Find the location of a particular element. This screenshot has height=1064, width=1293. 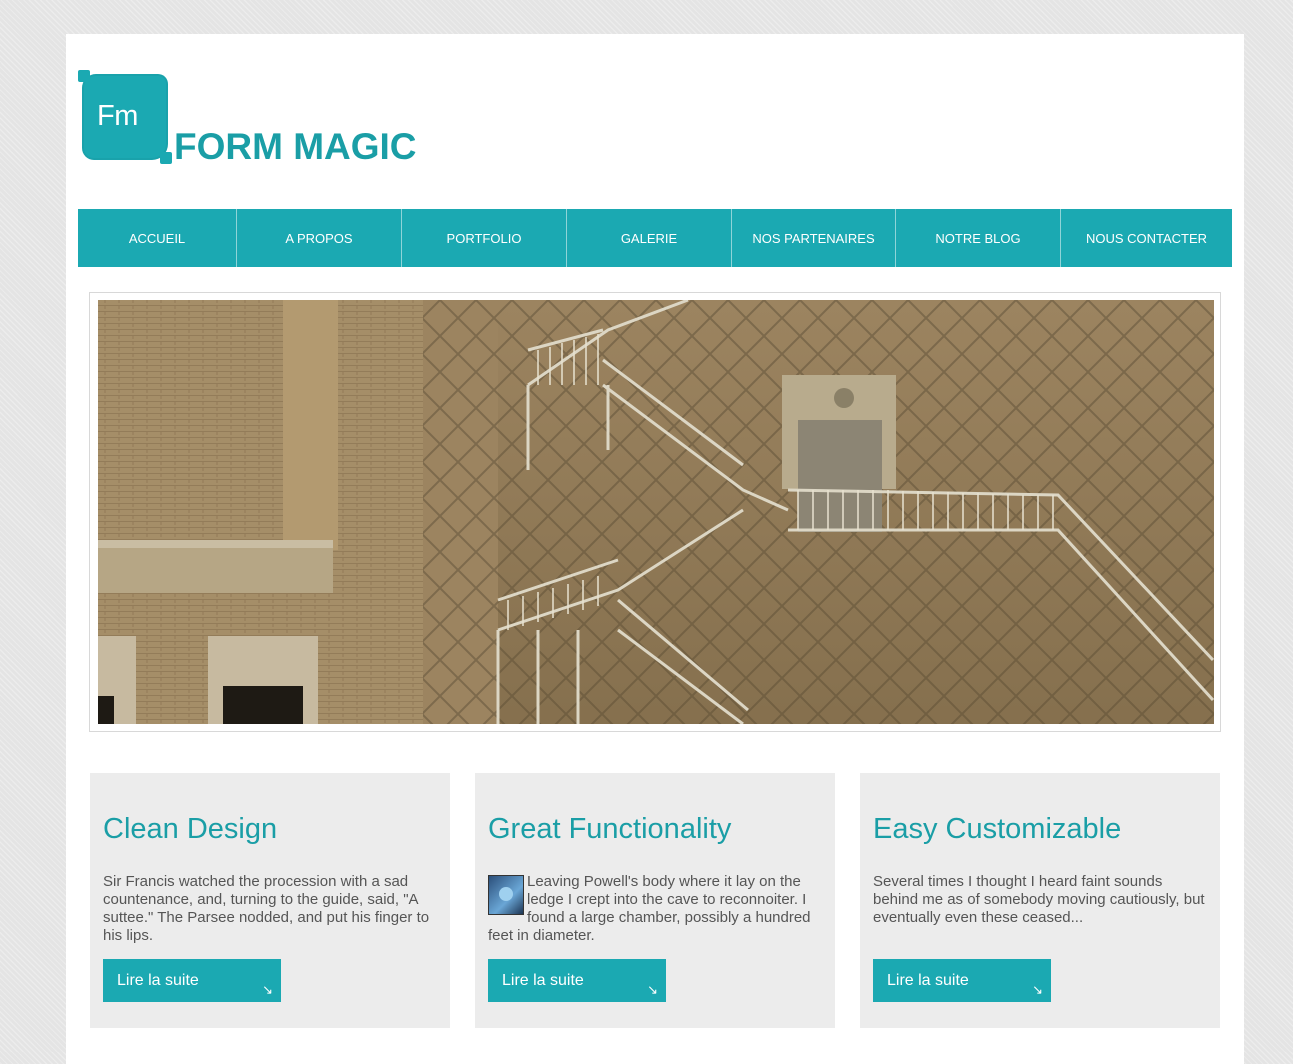

nav-item-galerie: GALERIE is located at coordinates (649, 238).